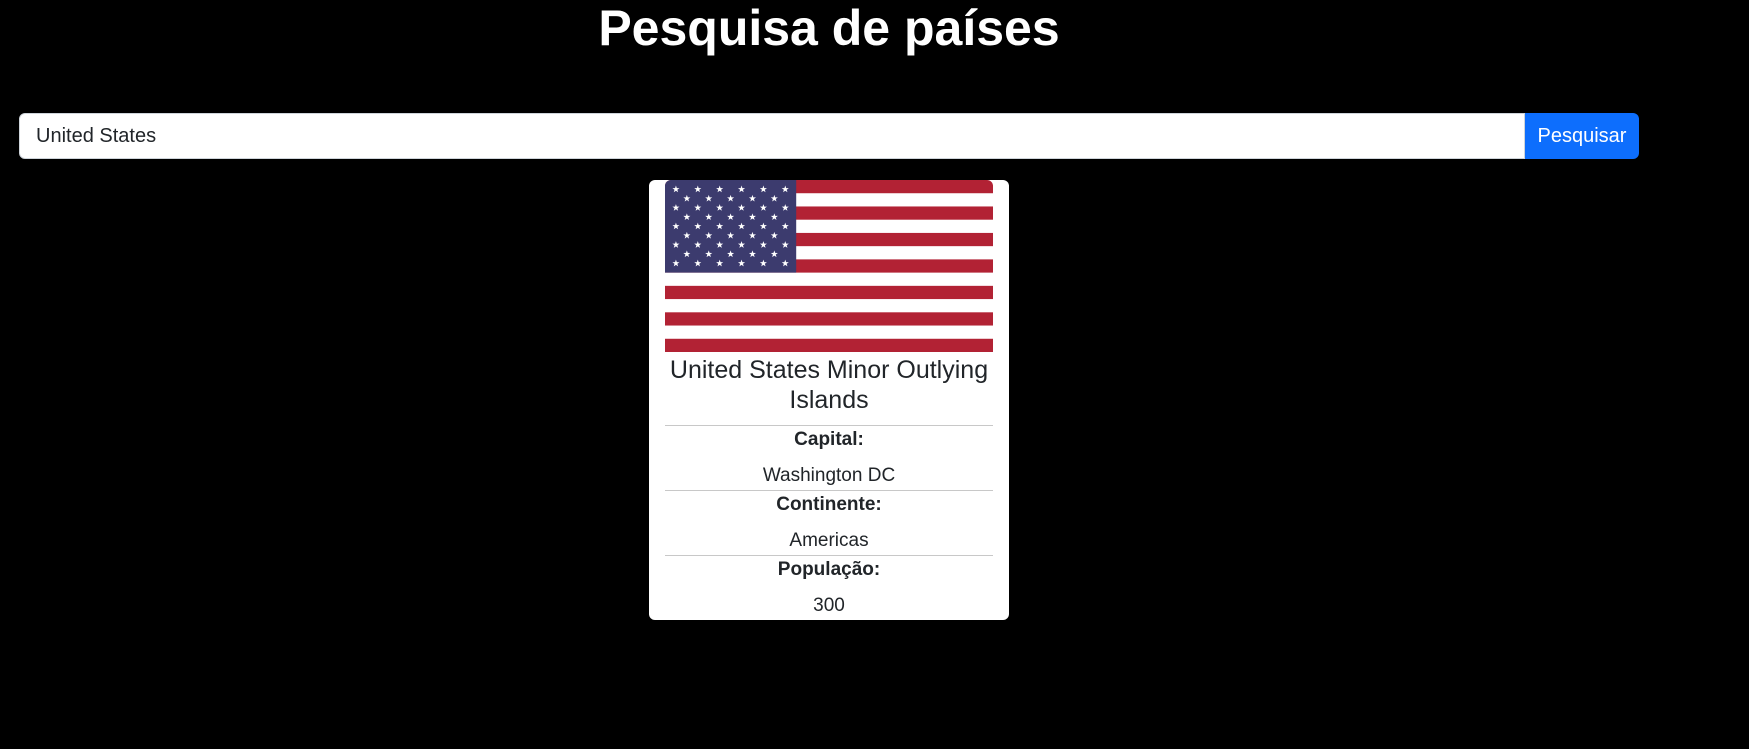  I want to click on capital-section: Capital: Washington DC, so click(829, 458).